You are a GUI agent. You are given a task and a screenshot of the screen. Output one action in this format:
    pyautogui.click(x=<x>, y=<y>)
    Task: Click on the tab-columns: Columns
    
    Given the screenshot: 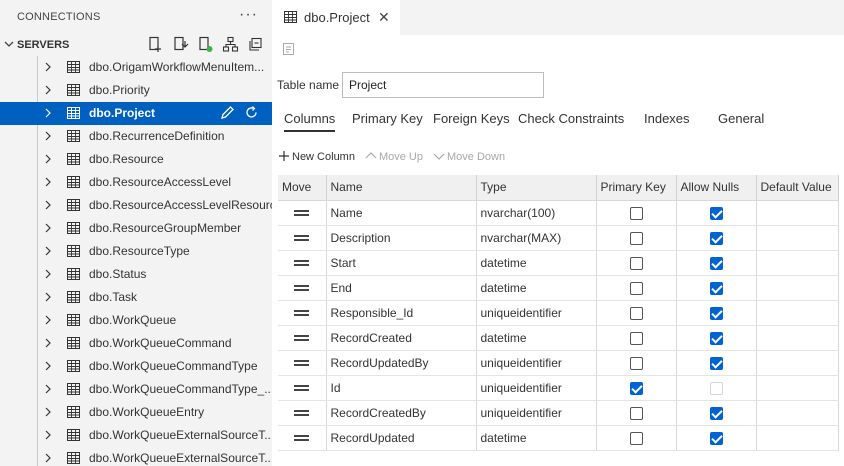 What is the action you would take?
    pyautogui.click(x=310, y=121)
    